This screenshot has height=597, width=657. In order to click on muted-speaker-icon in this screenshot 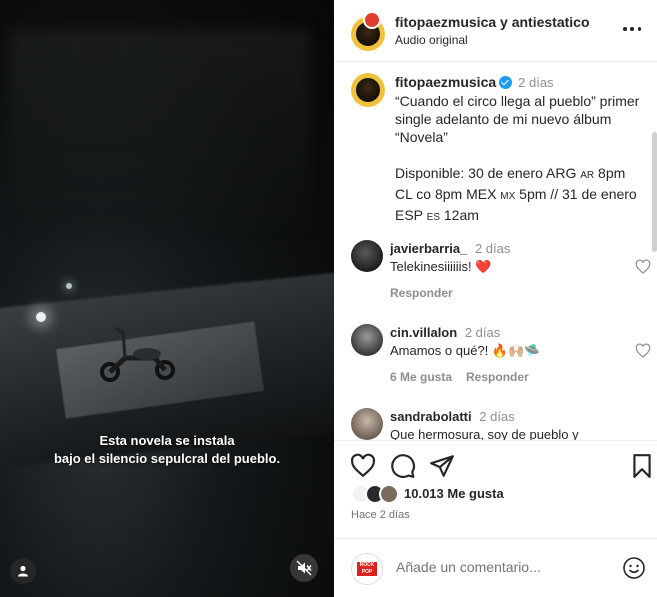, I will do `click(304, 568)`.